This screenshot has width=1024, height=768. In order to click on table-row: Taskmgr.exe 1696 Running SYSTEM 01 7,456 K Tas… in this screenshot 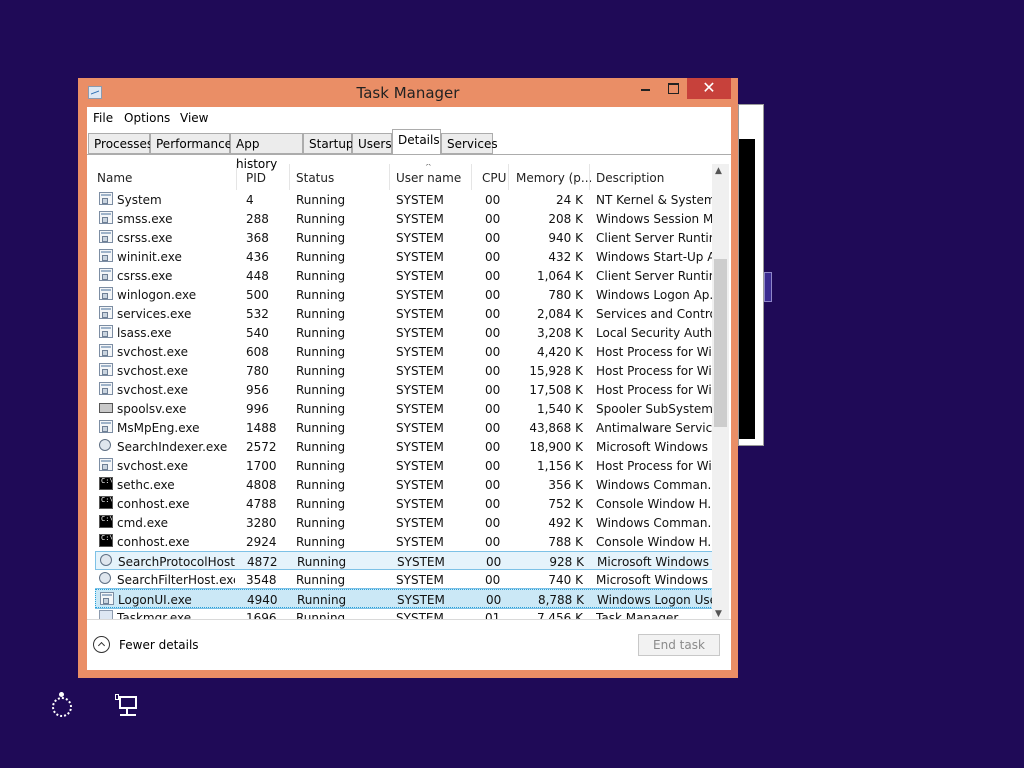, I will do `click(407, 613)`.